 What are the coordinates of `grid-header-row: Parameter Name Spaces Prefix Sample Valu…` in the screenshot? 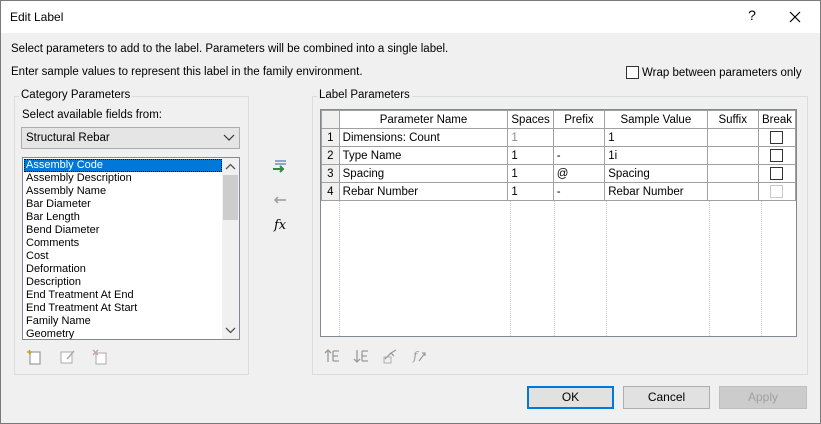 It's located at (559, 119).